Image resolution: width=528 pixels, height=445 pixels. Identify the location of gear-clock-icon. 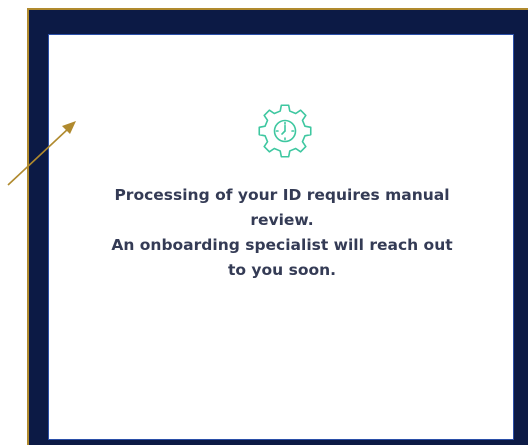
(285, 131).